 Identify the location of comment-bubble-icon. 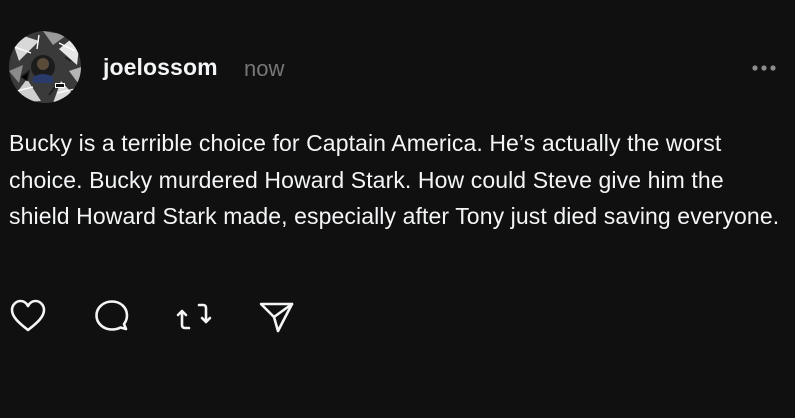
(112, 315).